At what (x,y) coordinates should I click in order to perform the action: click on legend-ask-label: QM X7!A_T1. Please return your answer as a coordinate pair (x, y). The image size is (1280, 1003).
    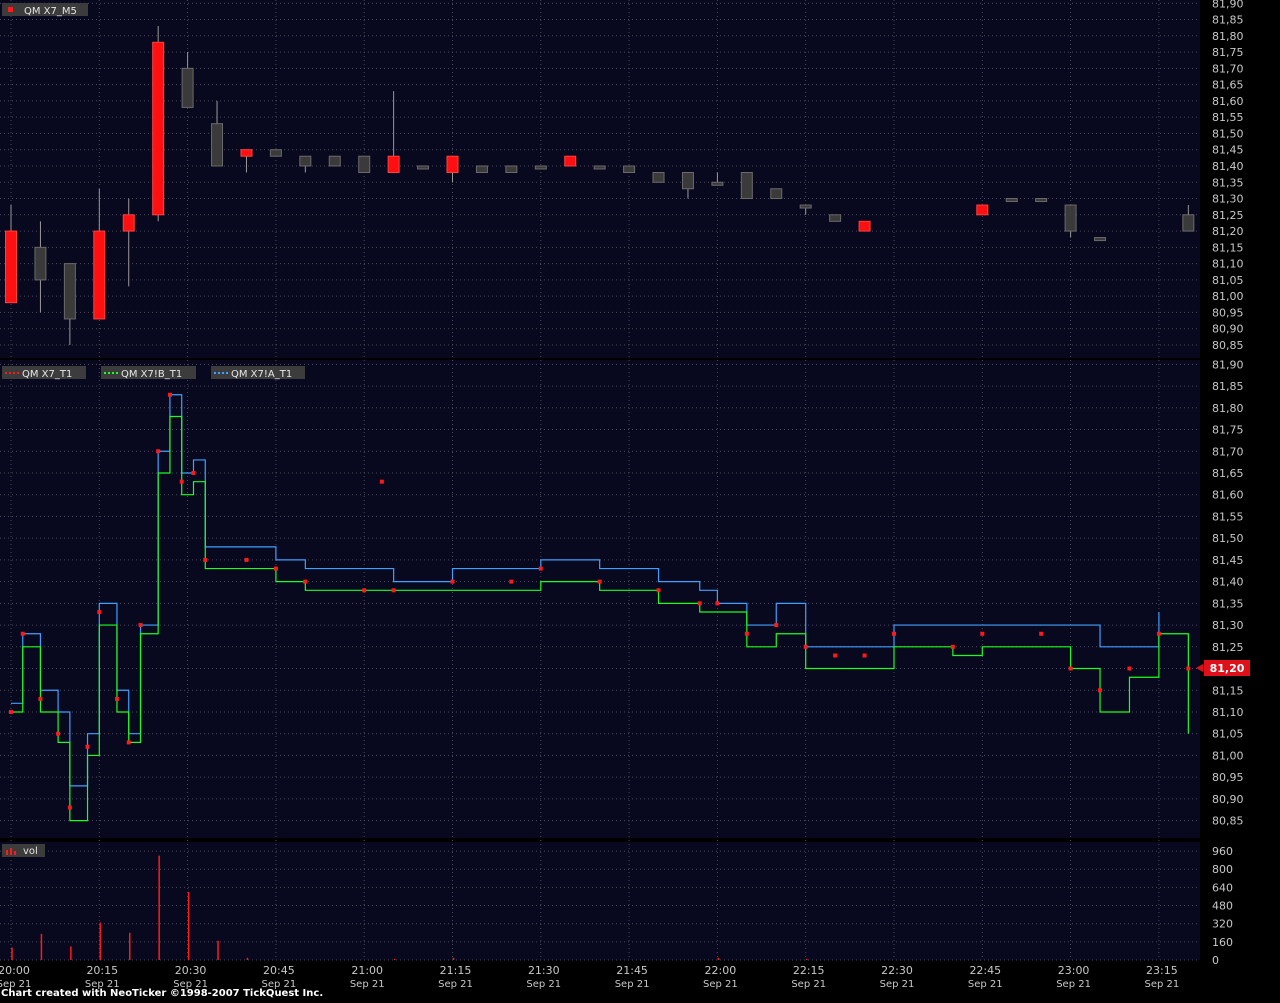
    Looking at the image, I should click on (261, 374).